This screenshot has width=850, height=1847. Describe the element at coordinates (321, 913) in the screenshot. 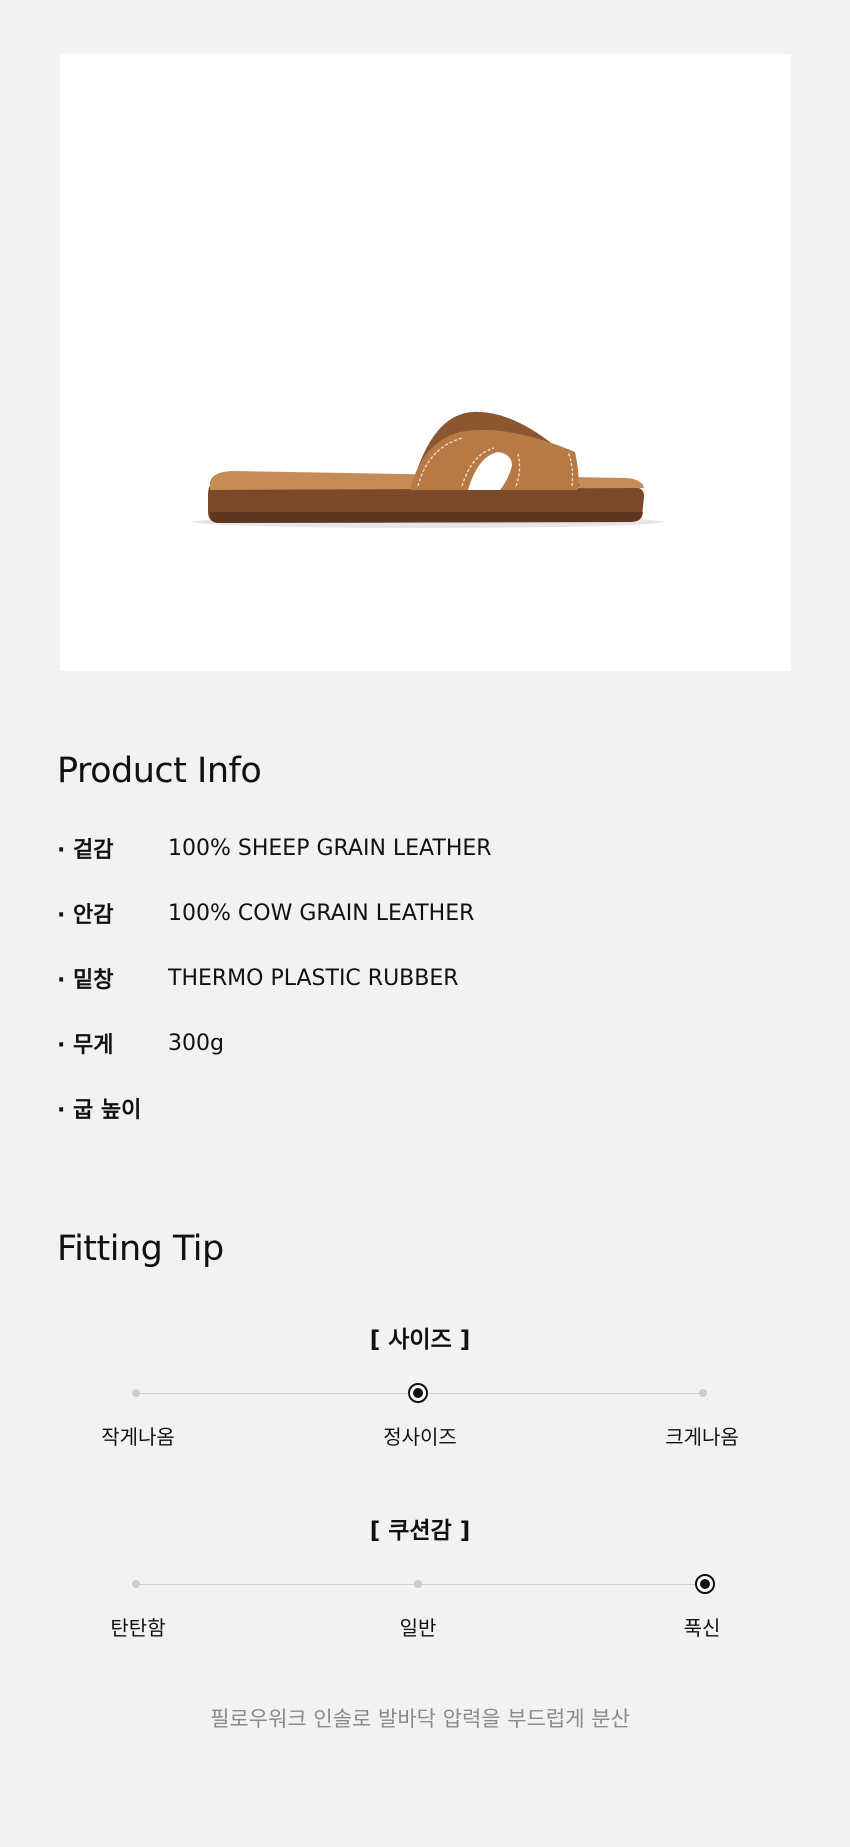

I see `info-value: 100% COW GRAIN LEATHER` at that location.